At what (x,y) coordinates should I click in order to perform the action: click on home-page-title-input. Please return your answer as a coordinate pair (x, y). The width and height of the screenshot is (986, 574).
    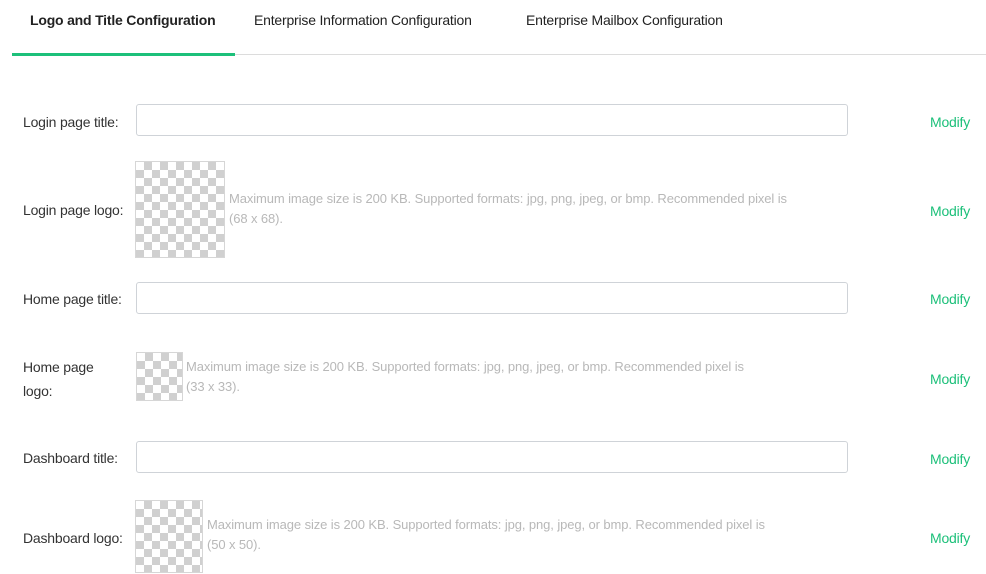
    Looking at the image, I should click on (492, 298).